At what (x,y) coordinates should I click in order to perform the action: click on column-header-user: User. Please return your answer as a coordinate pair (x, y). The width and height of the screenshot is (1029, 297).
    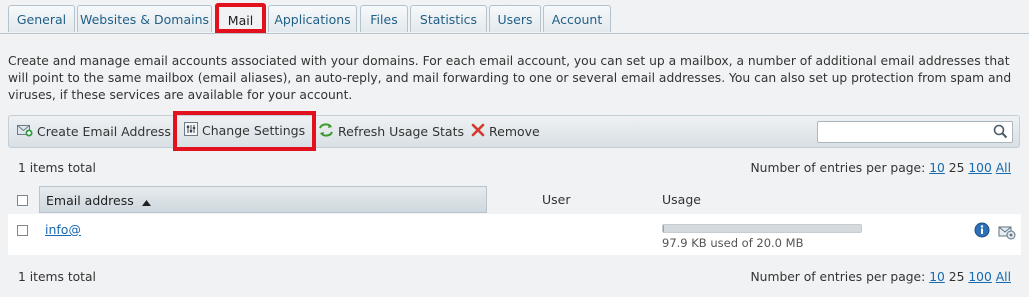
    Looking at the image, I should click on (556, 199).